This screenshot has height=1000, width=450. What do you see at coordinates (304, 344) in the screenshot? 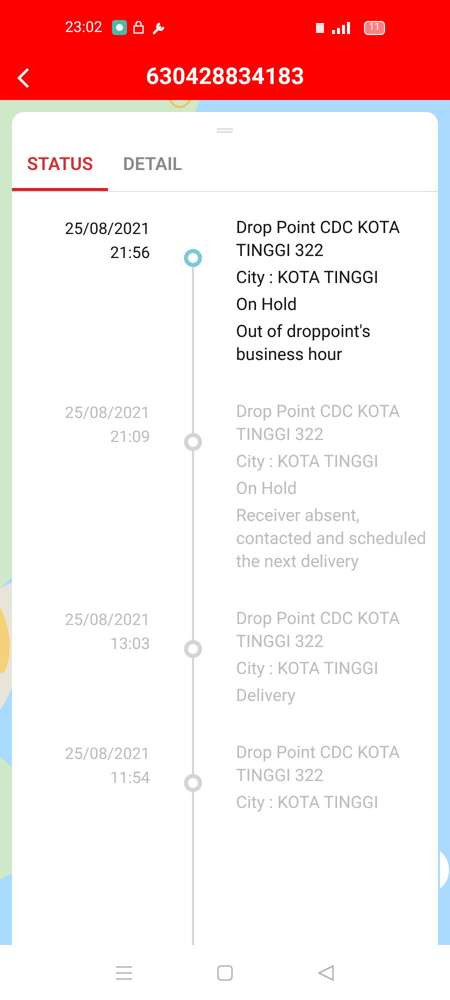
I see `event-text: Out of droppoint's business hour` at bounding box center [304, 344].